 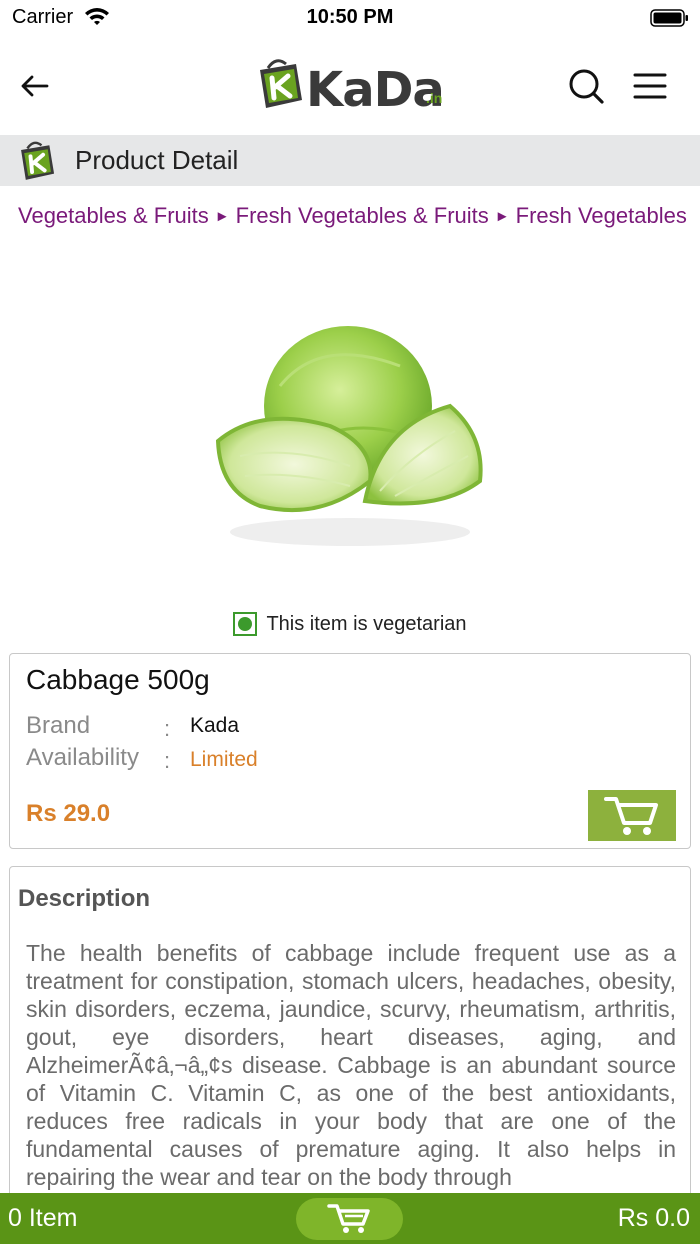 I want to click on kada-logo: KaDa .in, so click(x=354, y=87).